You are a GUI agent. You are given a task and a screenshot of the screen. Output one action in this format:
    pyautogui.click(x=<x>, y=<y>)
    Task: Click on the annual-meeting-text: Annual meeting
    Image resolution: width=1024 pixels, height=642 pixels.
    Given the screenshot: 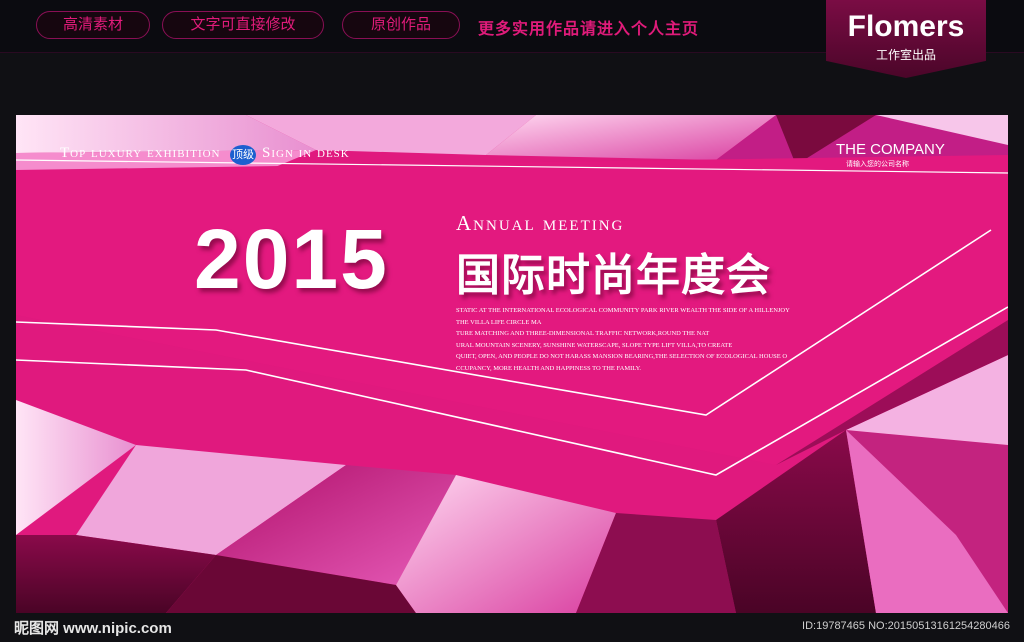 What is the action you would take?
    pyautogui.click(x=540, y=223)
    